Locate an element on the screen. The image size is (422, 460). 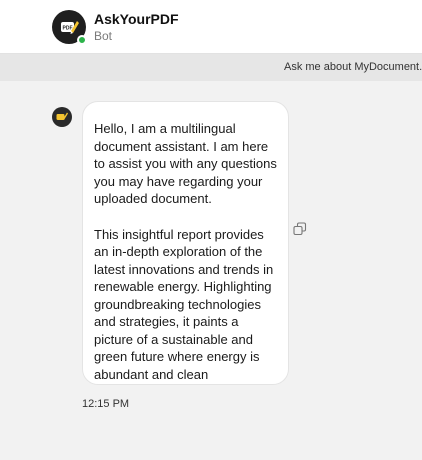
svg-text: PDF is located at coordinates (68, 29).